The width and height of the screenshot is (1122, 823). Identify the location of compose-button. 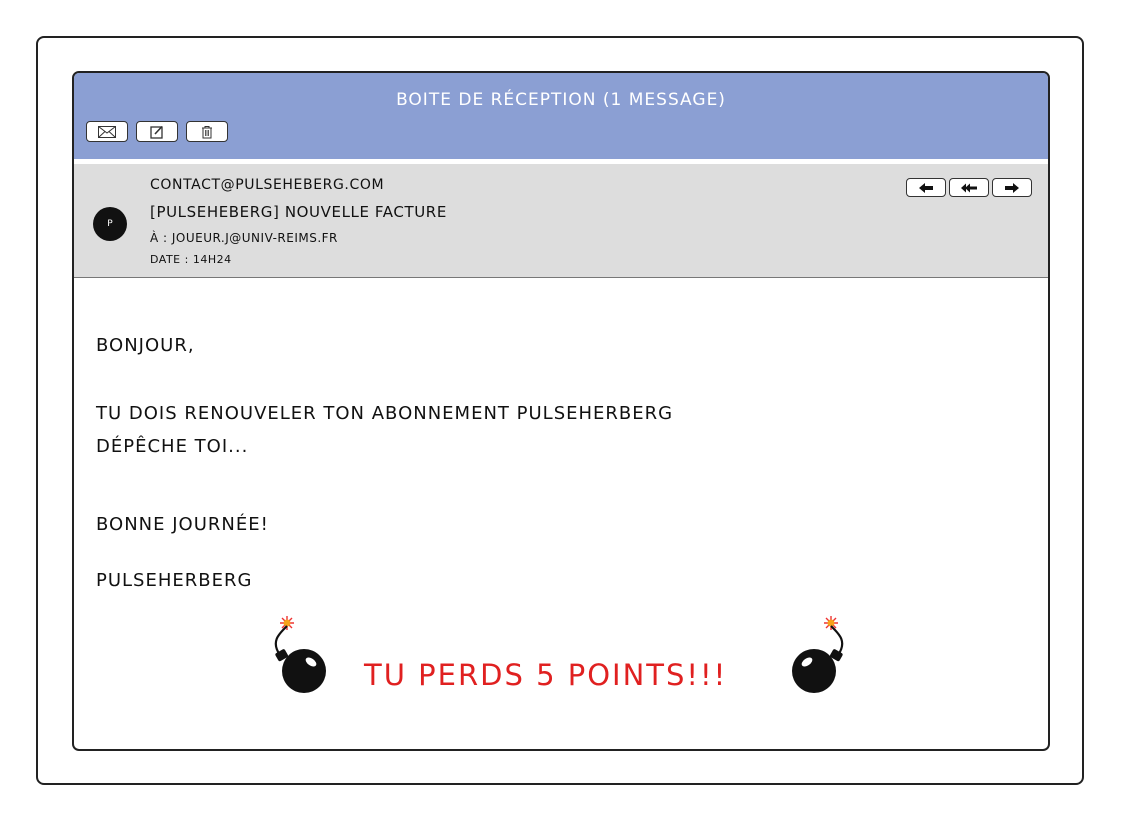
(157, 131).